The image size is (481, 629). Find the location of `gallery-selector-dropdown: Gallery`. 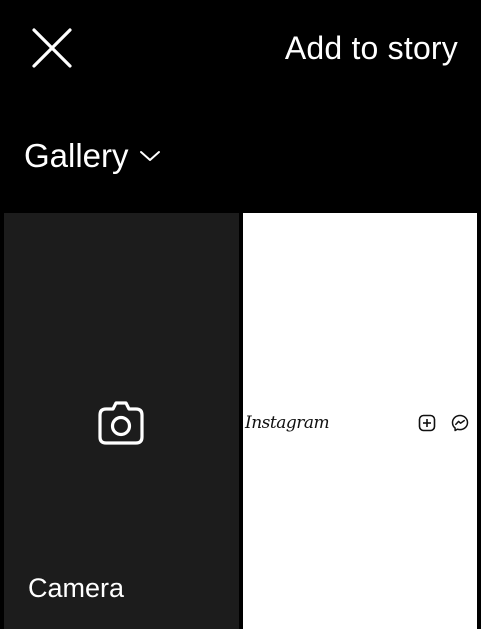

gallery-selector-dropdown: Gallery is located at coordinates (92, 156).